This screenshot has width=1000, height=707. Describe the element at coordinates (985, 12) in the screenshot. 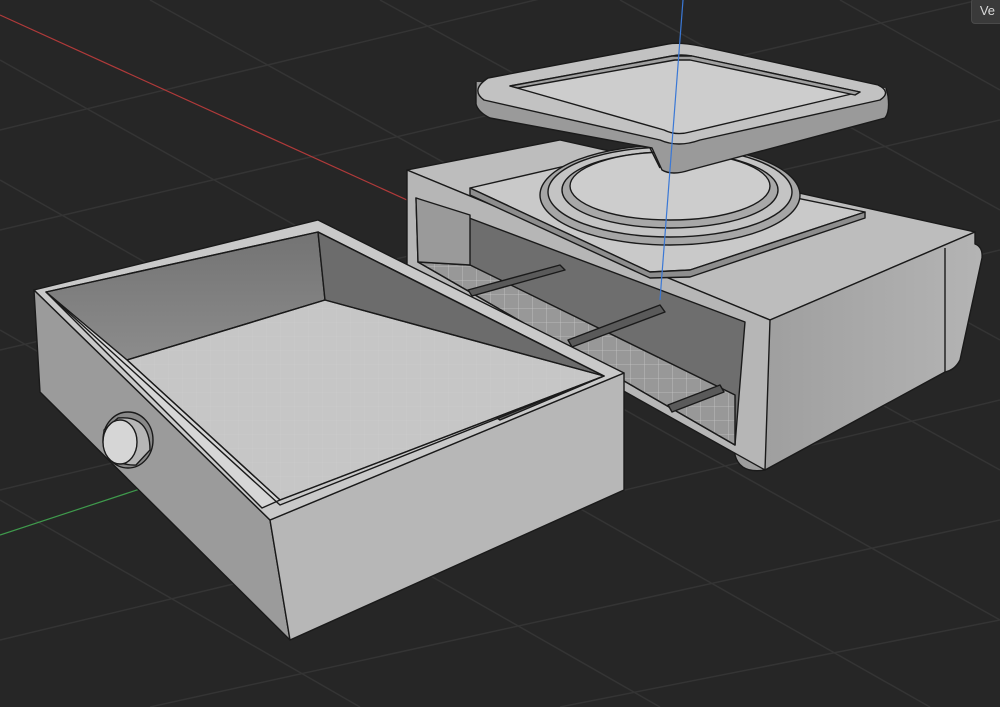

I see `view-label-badge: Ve` at that location.